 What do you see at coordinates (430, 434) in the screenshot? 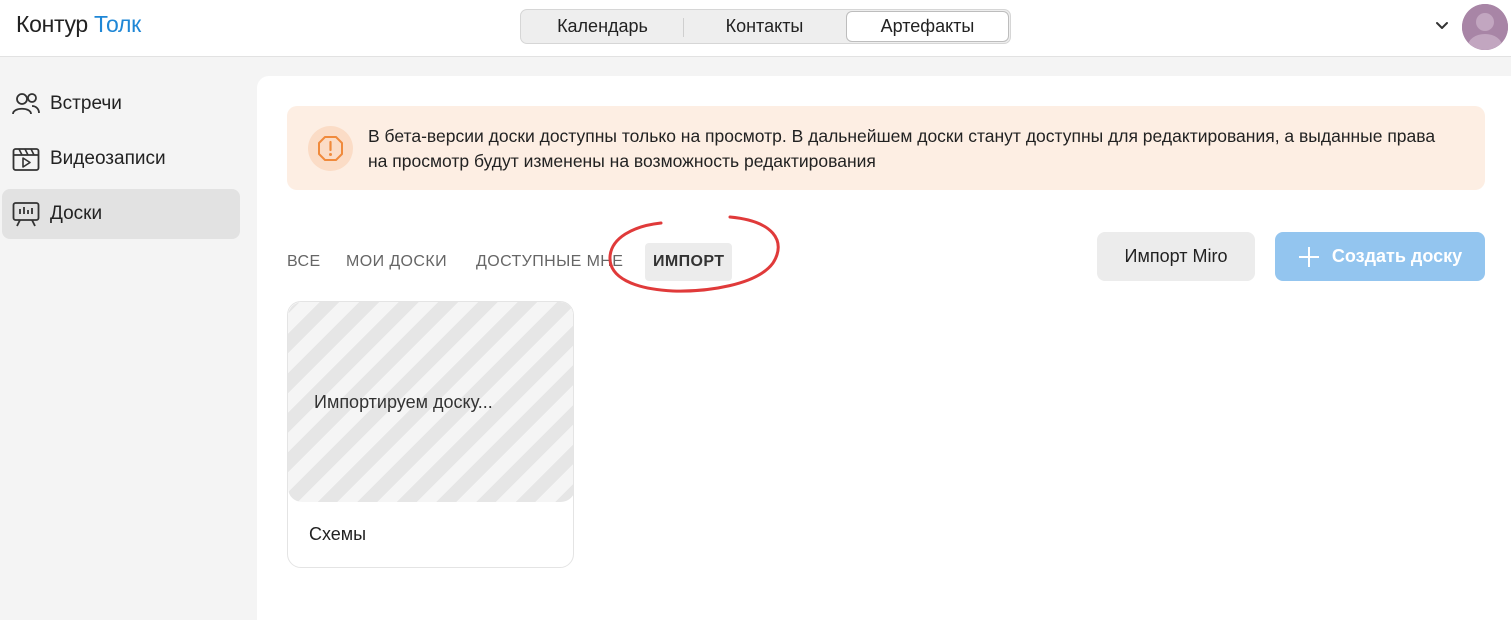
I see `board-card: Импортируем доску... Схемы` at bounding box center [430, 434].